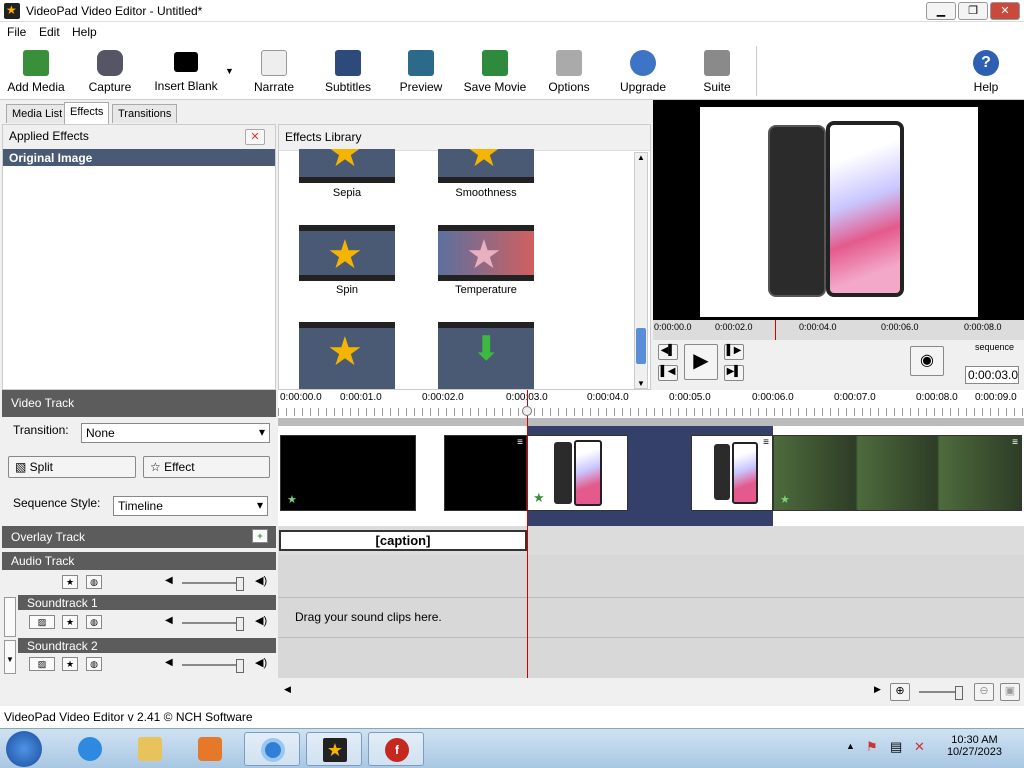  I want to click on menu-edit: Edit, so click(49, 32).